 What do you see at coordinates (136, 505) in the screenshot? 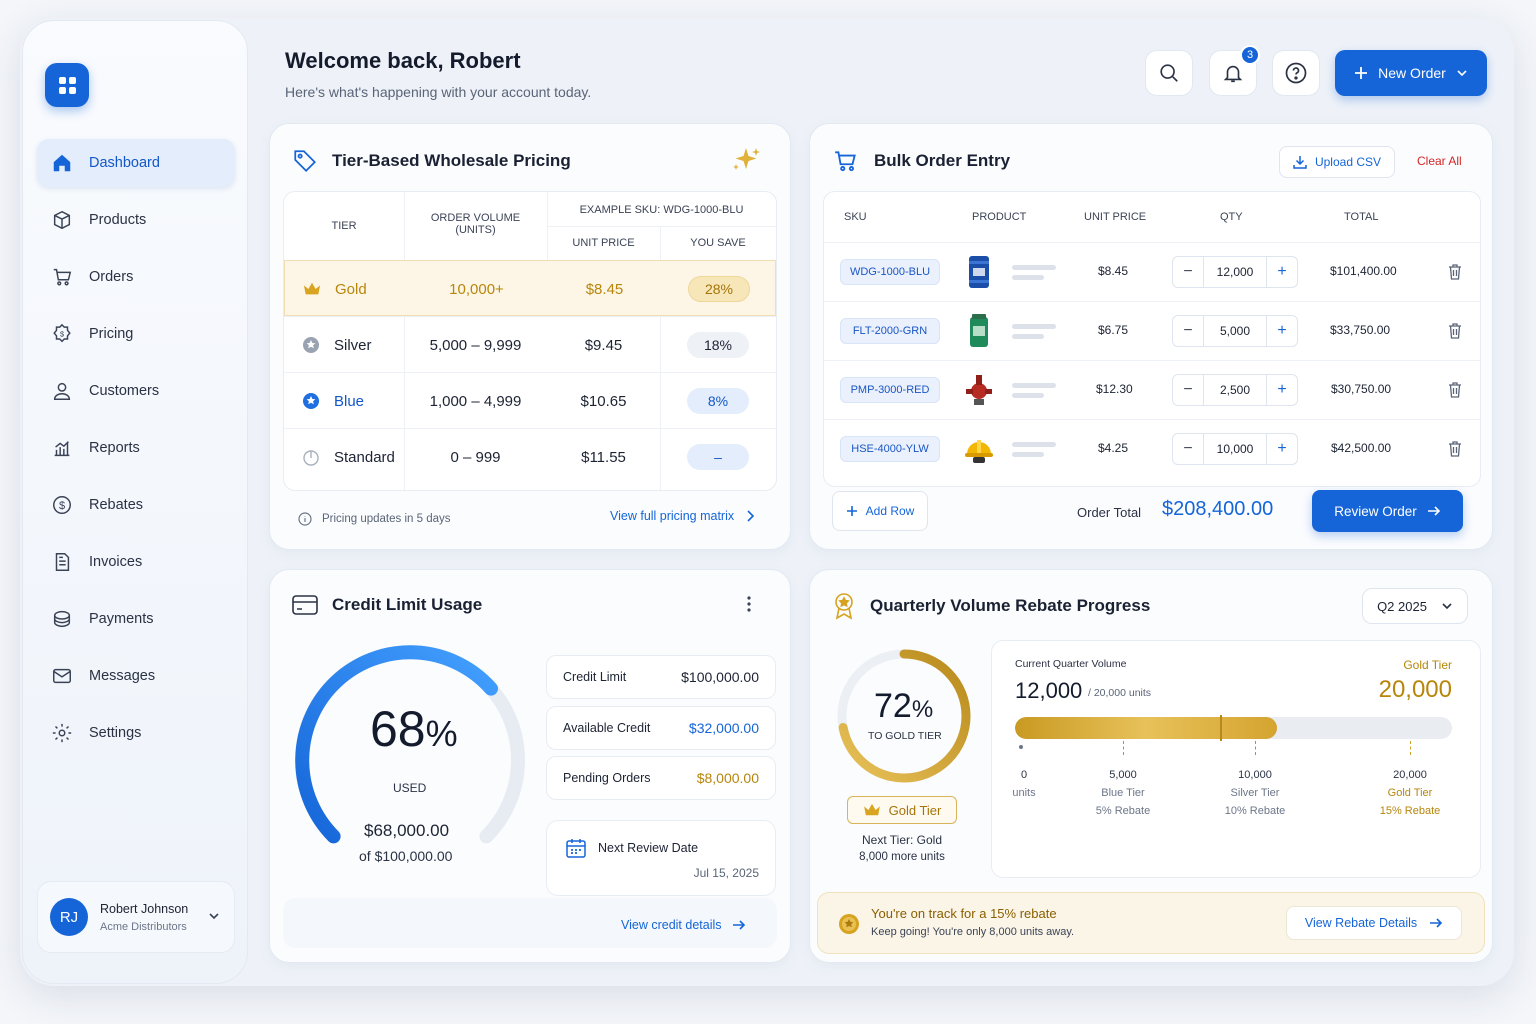
I see `sidebar-item-rebates: $ Rebates` at bounding box center [136, 505].